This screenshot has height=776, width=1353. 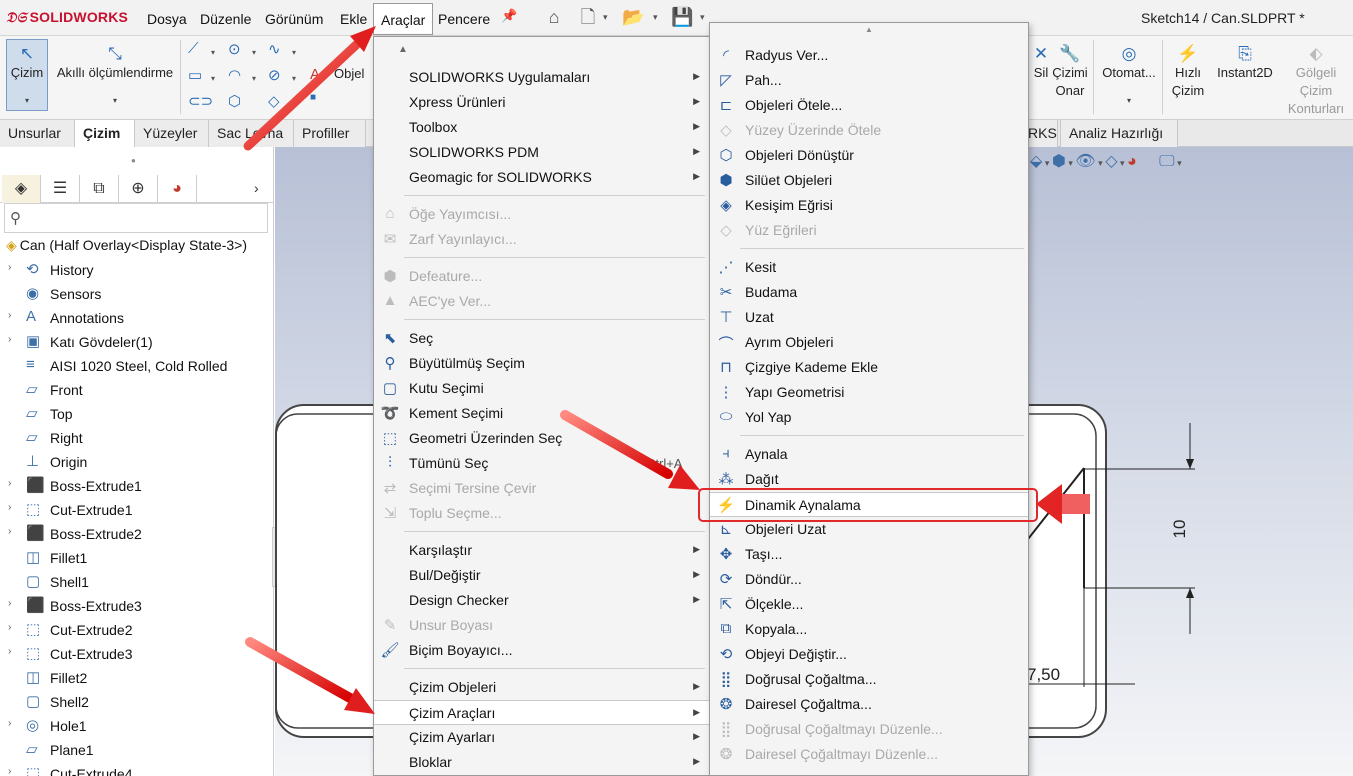 What do you see at coordinates (172, 133) in the screenshot?
I see `tab-yuzeyler: Yüzeyler` at bounding box center [172, 133].